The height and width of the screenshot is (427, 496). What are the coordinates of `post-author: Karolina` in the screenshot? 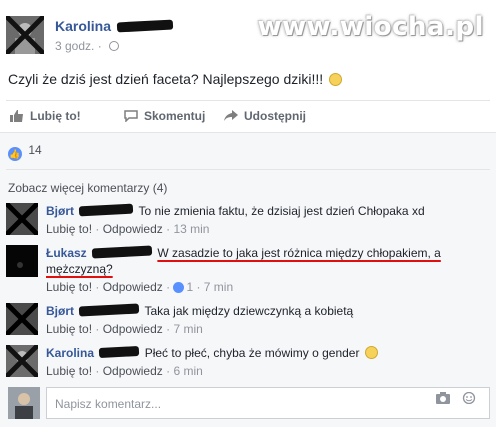 It's located at (115, 26).